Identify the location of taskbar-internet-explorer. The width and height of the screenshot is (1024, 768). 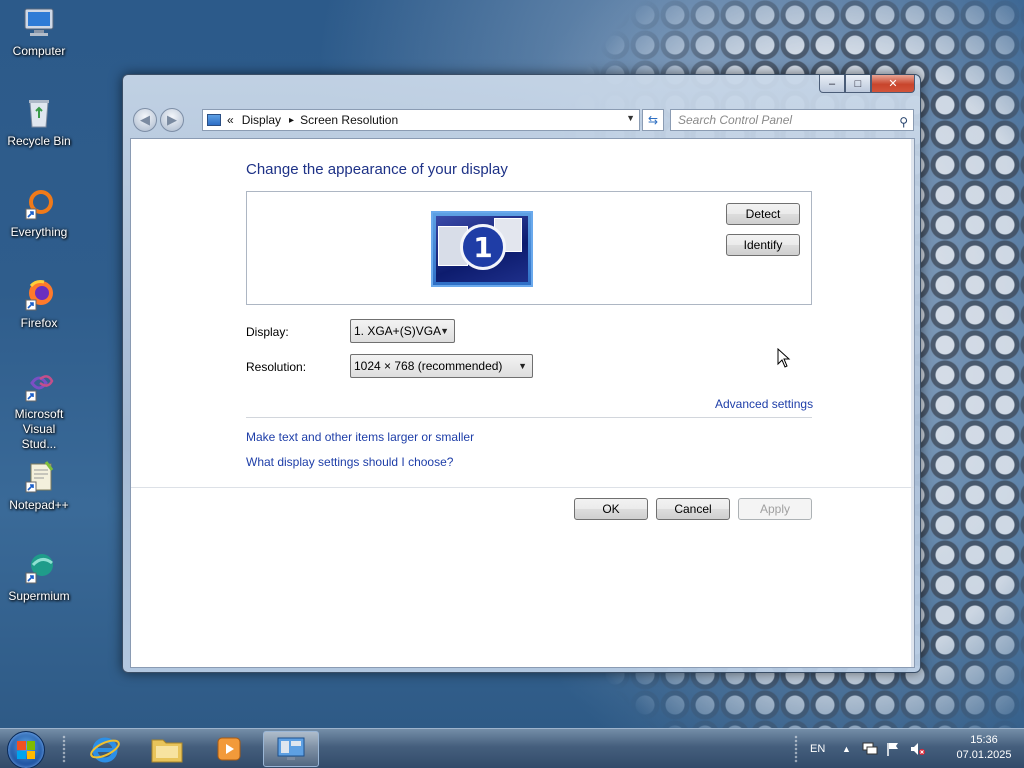
(105, 749).